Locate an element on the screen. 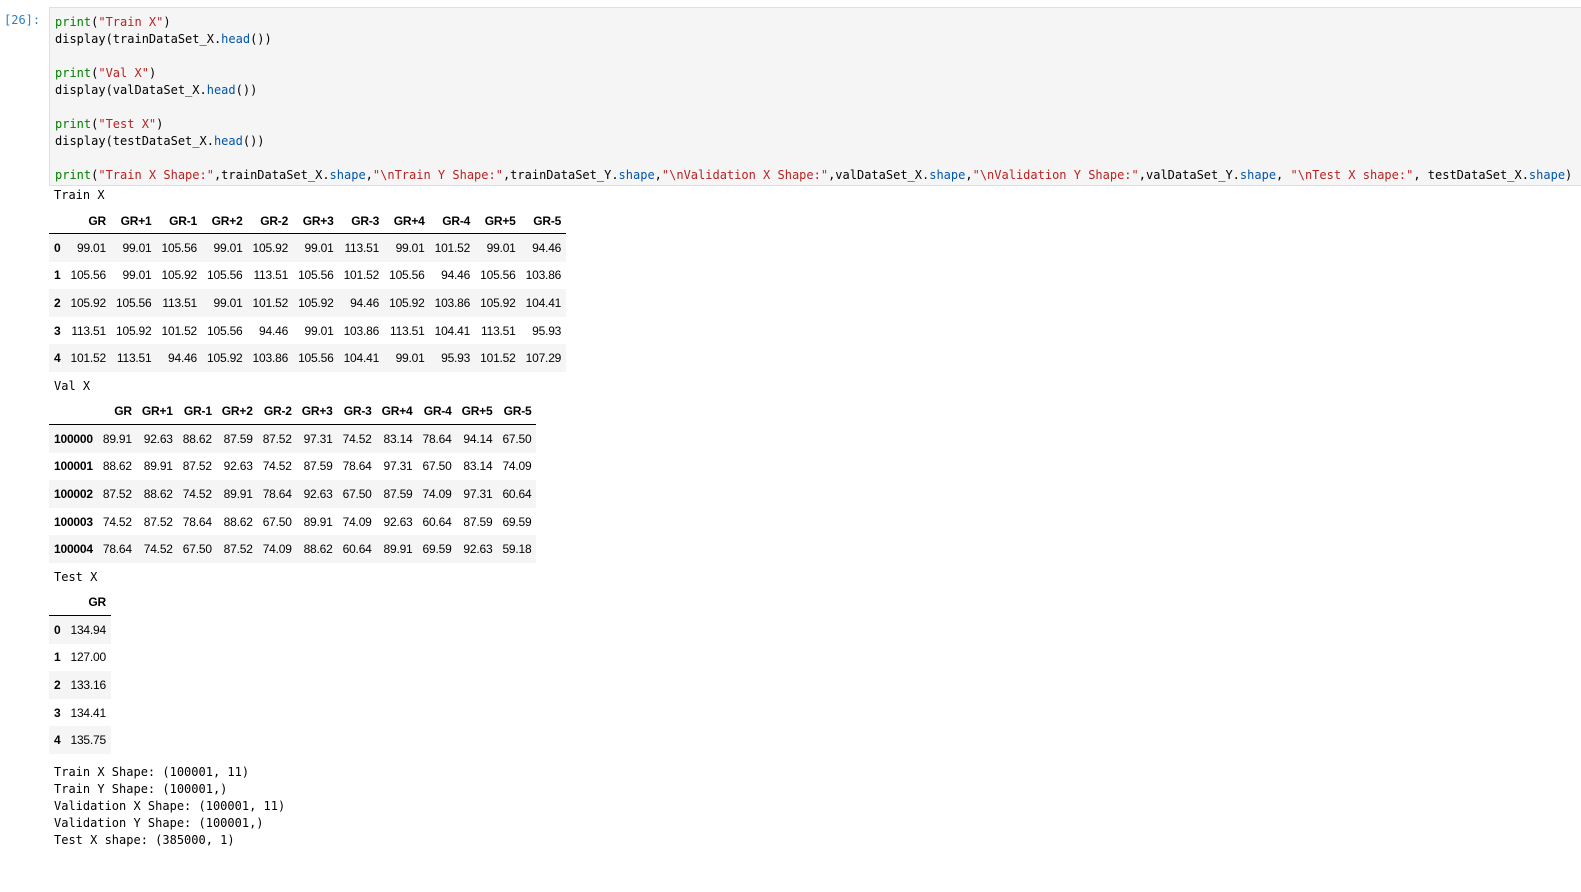 Image resolution: width=1581 pixels, height=892 pixels. code-line: display(trainDataSet_X.head()) is located at coordinates (813, 39).